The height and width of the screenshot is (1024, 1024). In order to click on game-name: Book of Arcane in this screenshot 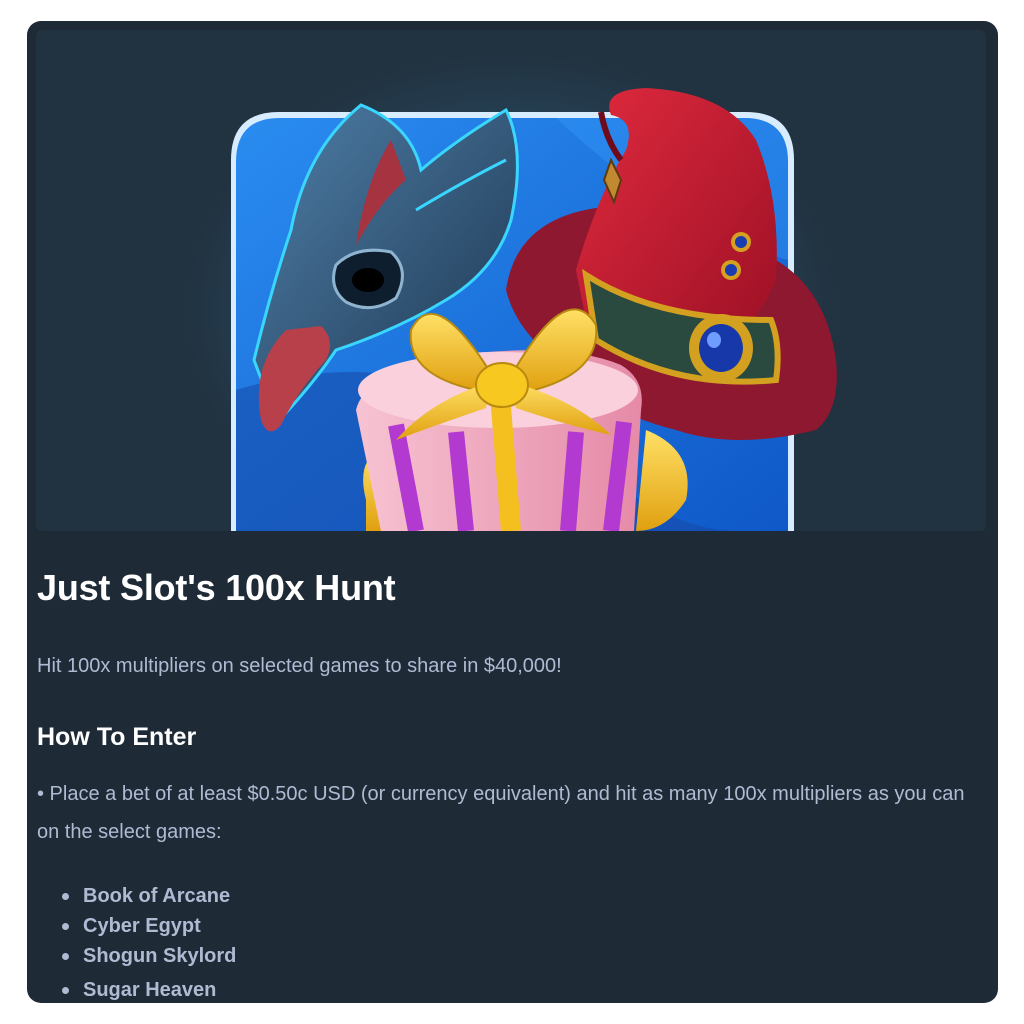, I will do `click(157, 896)`.